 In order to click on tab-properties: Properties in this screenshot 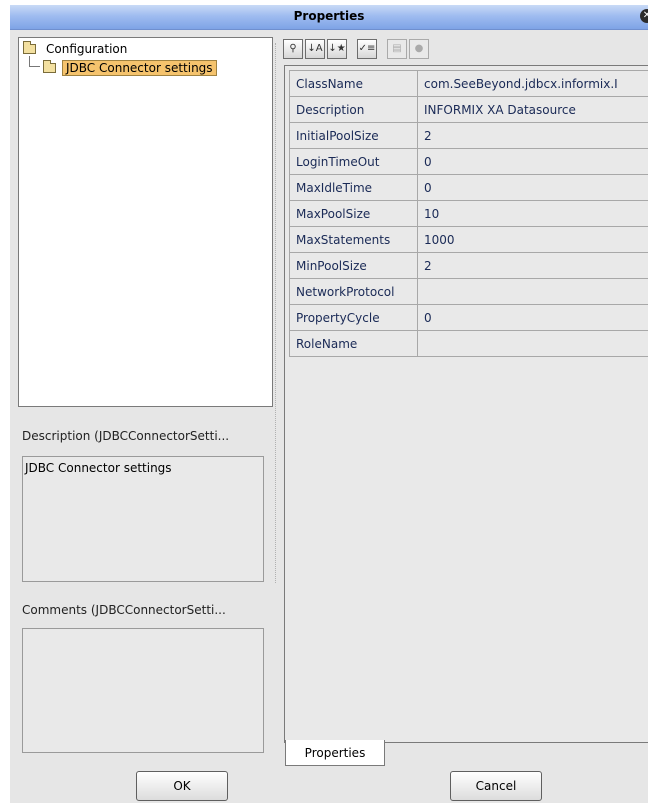, I will do `click(335, 753)`.